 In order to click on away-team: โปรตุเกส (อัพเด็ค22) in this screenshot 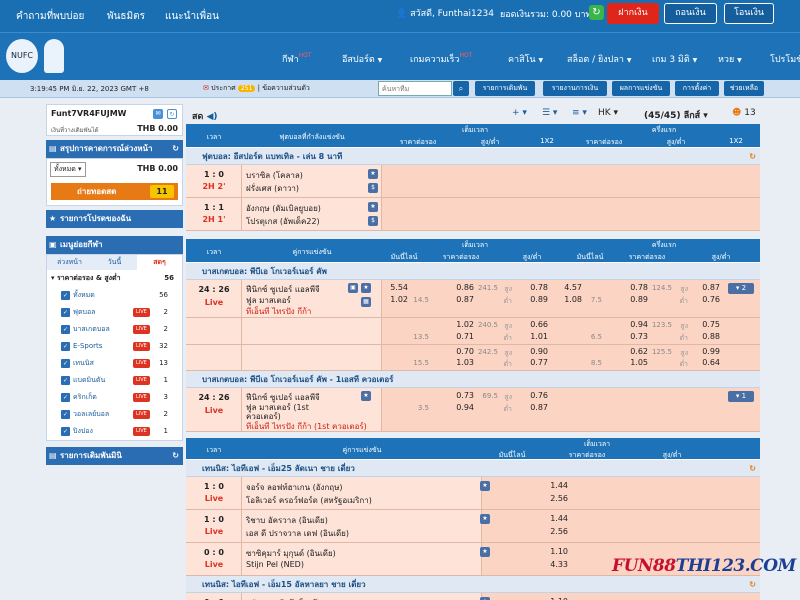, I will do `click(283, 221)`.